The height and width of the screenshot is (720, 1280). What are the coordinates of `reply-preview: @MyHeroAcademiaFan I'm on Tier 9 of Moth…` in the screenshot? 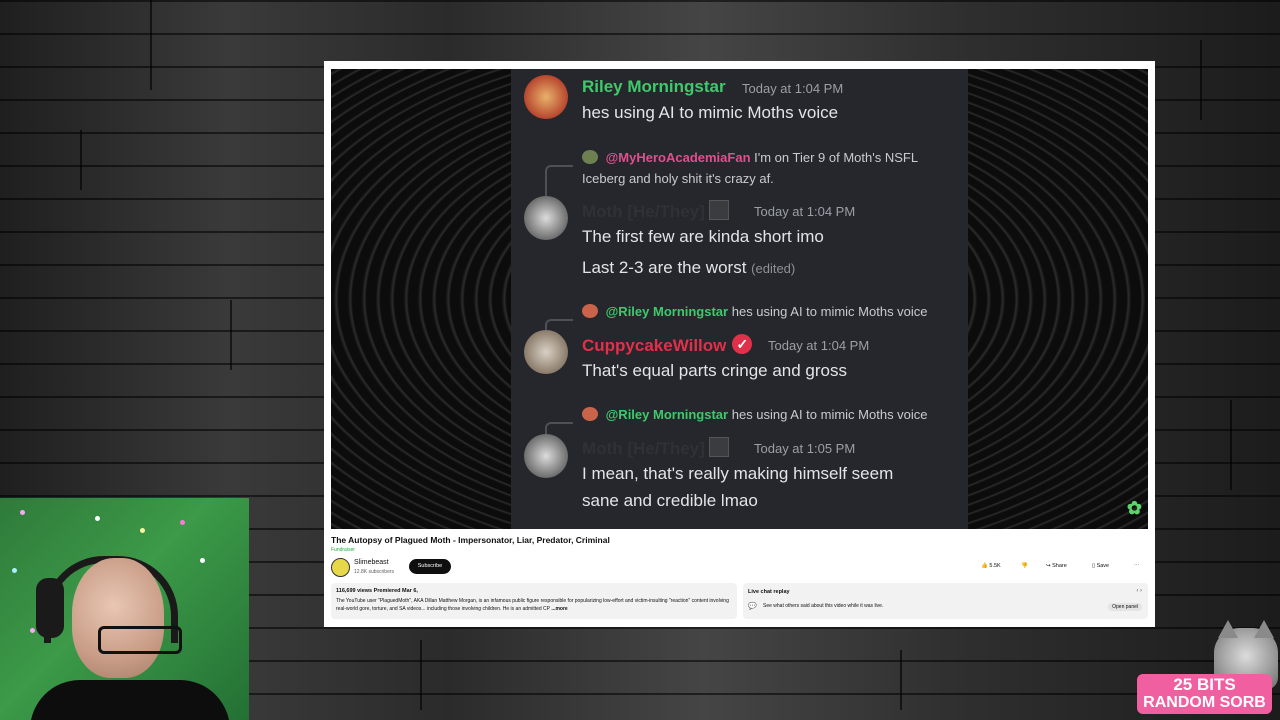 It's located at (750, 157).